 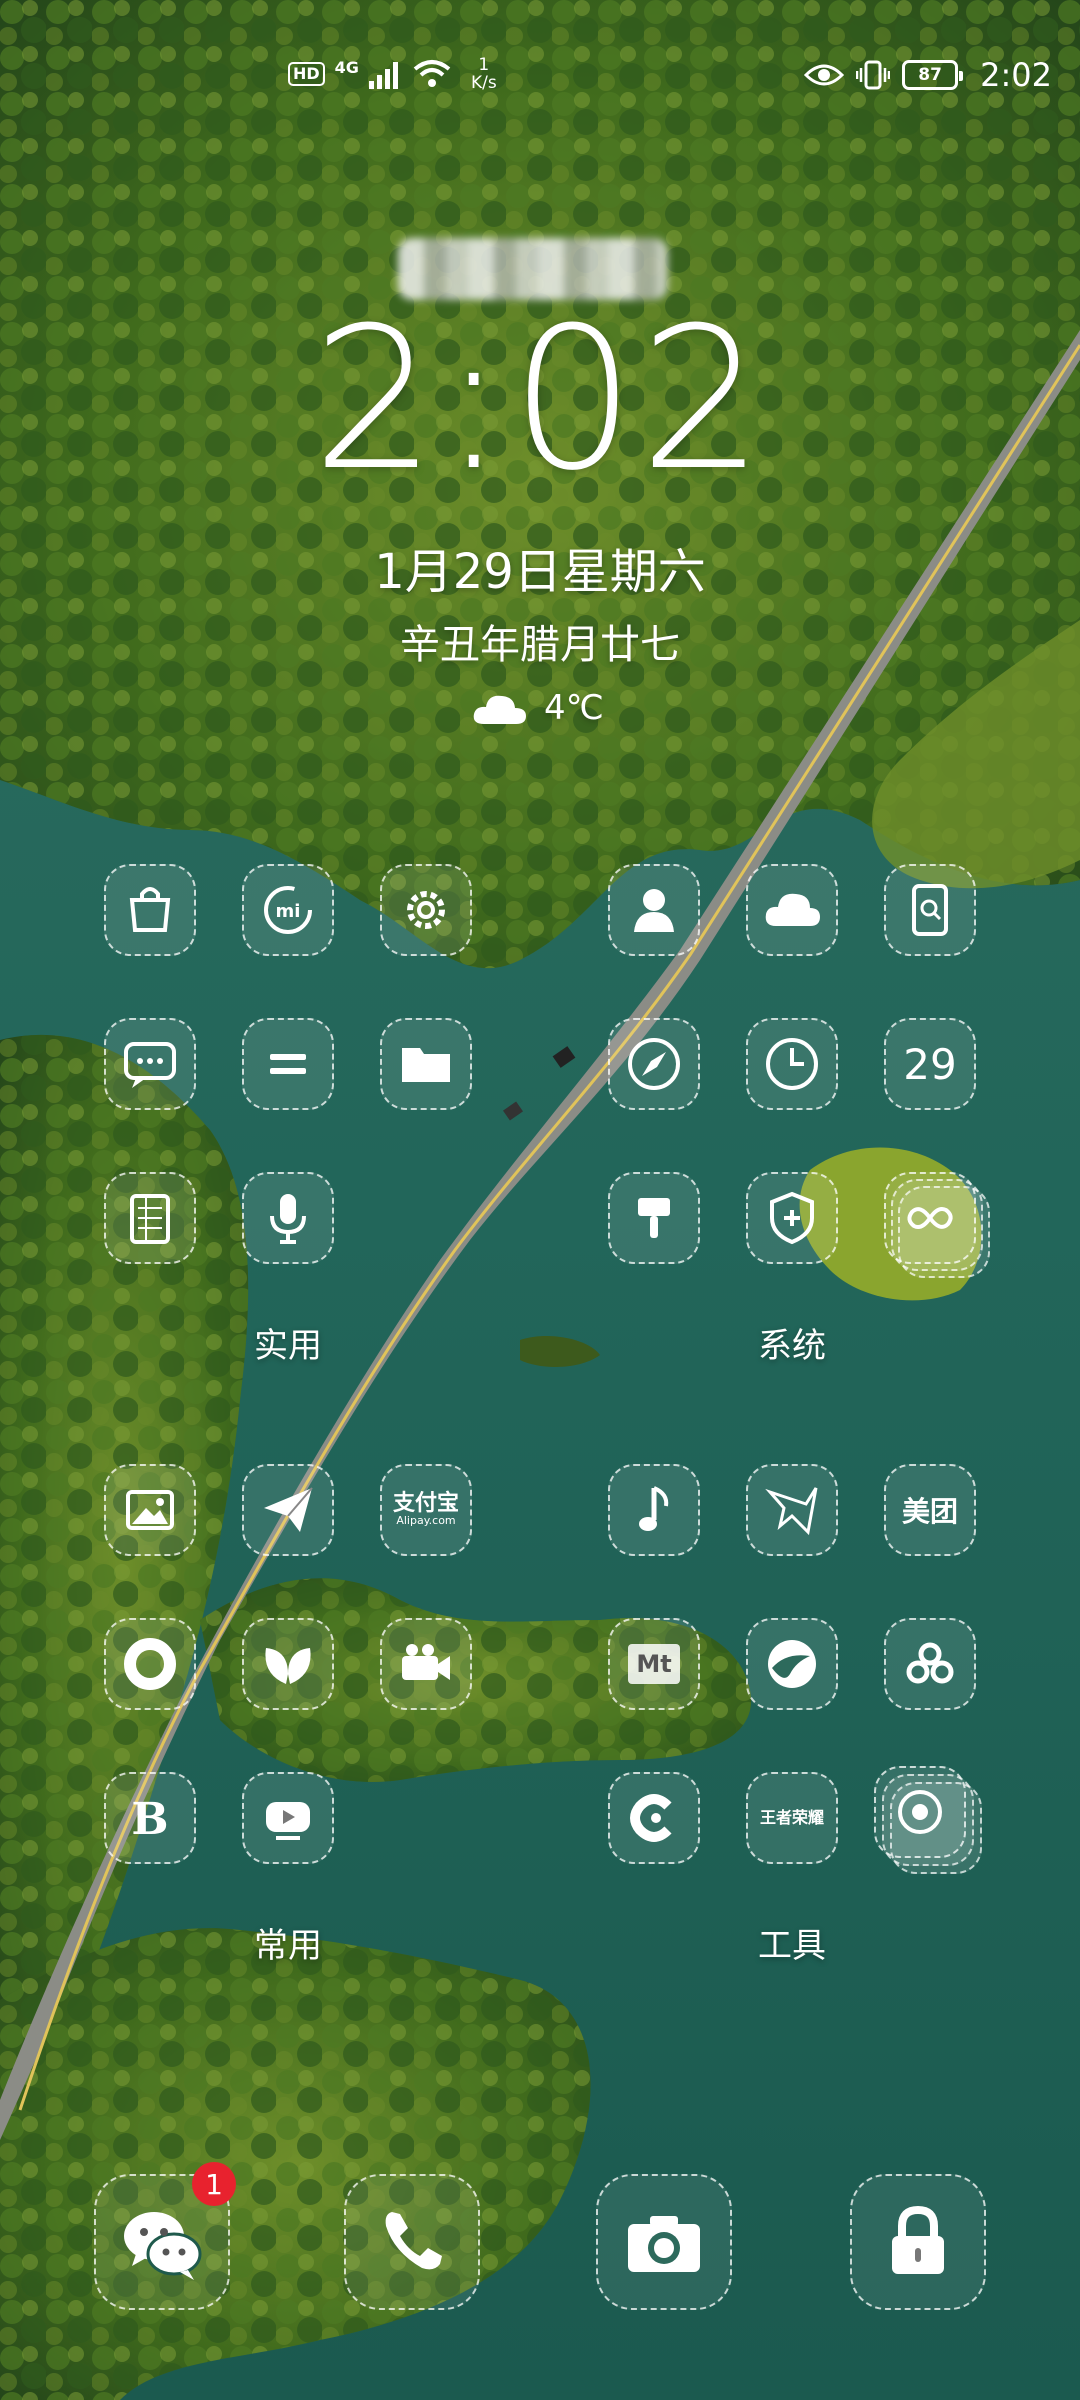 I want to click on voice-recorder-icon, so click(x=288, y=1218).